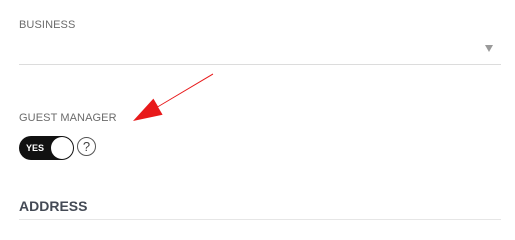  What do you see at coordinates (62, 148) in the screenshot?
I see `toggle-knob` at bounding box center [62, 148].